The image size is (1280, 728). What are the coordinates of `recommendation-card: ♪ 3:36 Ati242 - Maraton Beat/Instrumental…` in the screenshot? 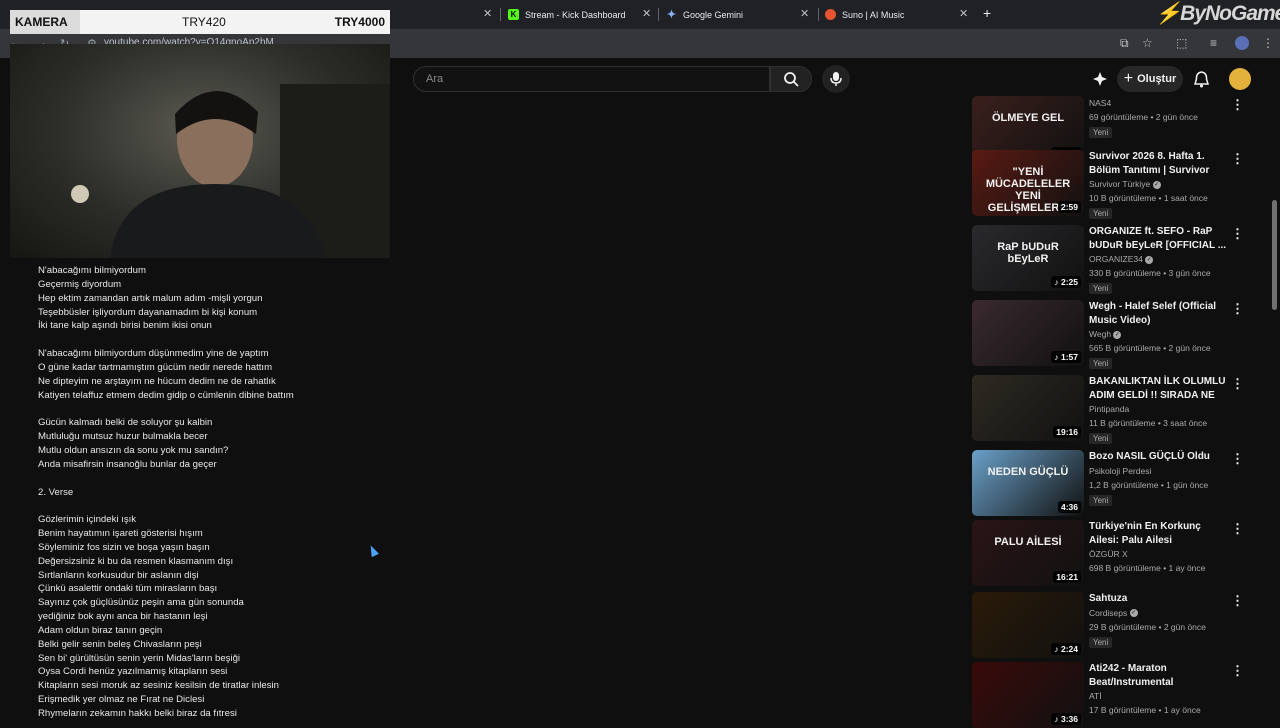 It's located at (1117, 695).